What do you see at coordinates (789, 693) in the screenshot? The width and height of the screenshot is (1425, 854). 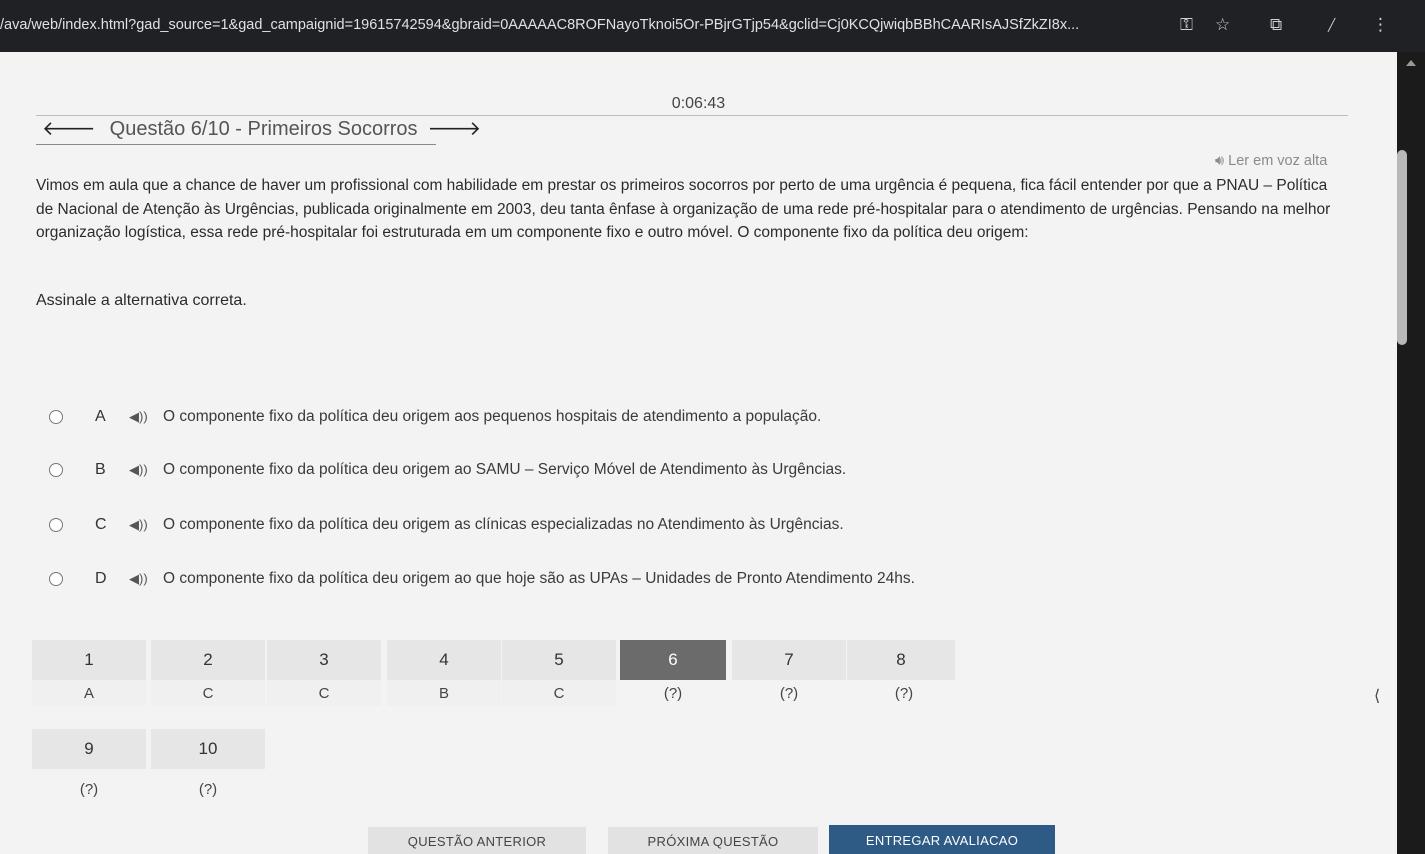 I see `nav-answer-7: (?)` at bounding box center [789, 693].